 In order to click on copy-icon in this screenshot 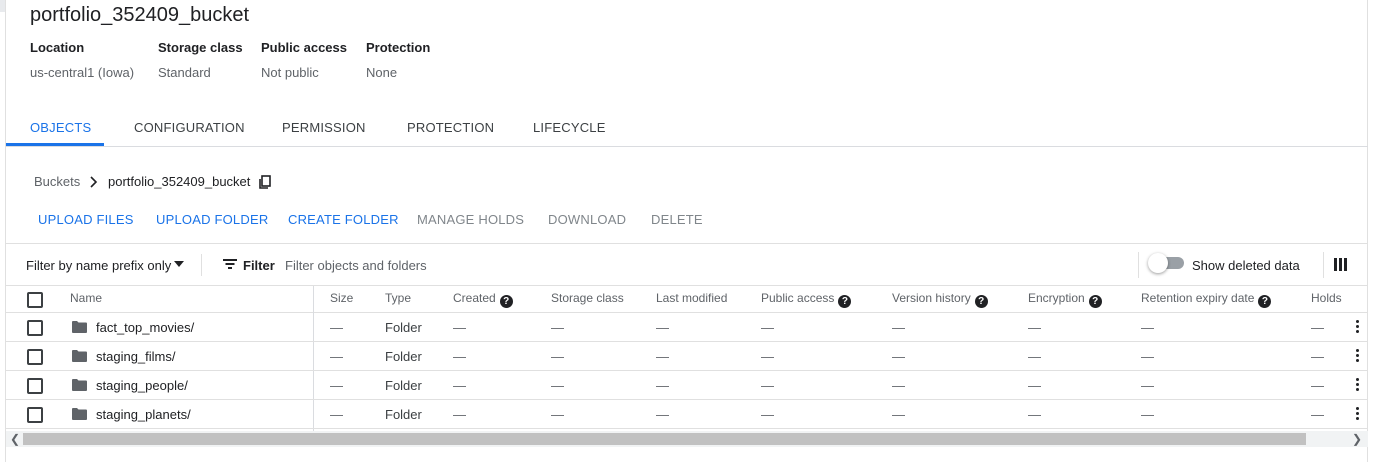, I will do `click(265, 182)`.